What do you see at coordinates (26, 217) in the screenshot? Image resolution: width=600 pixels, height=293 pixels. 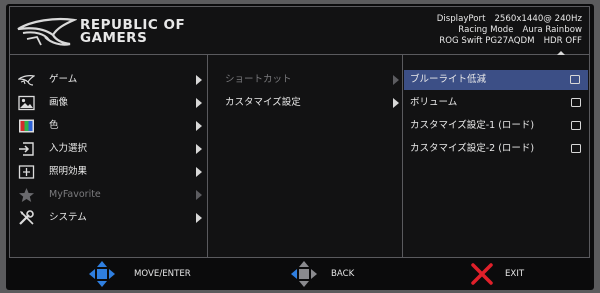 I see `wrench-icon` at bounding box center [26, 217].